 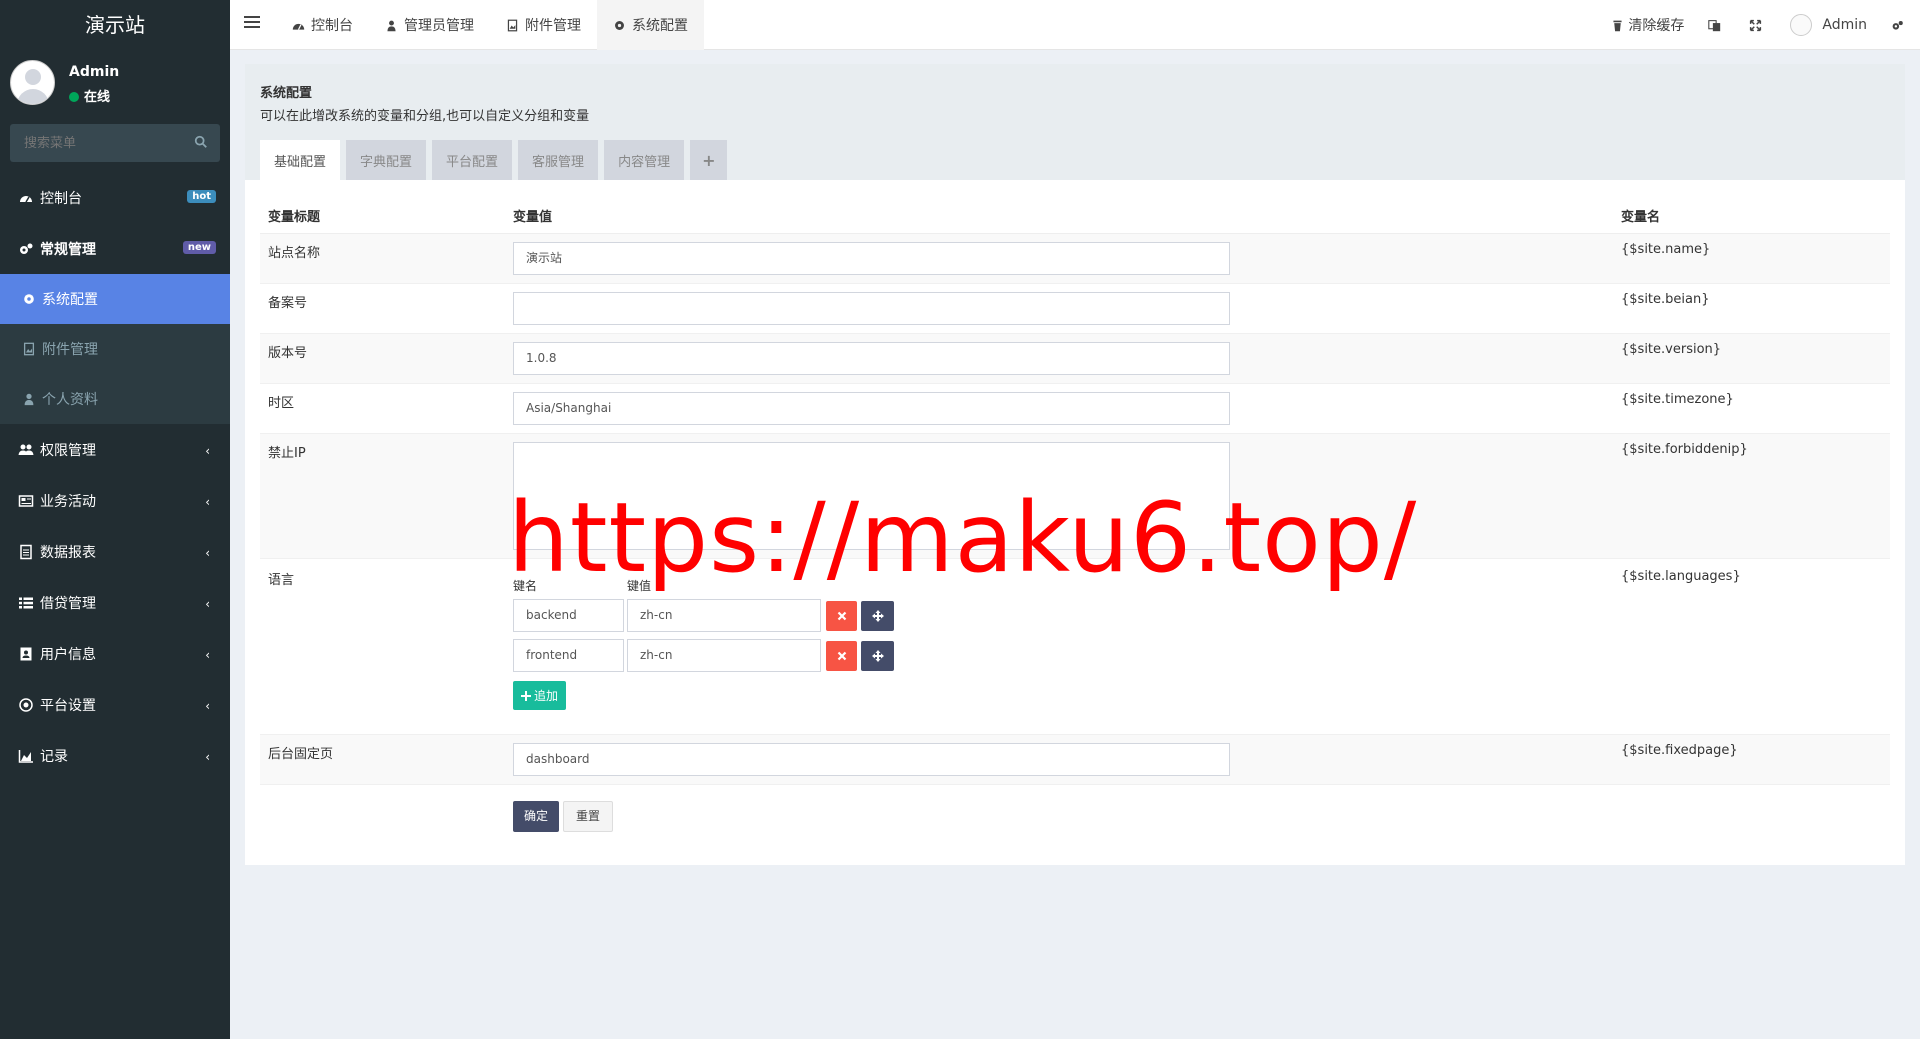 What do you see at coordinates (26, 602) in the screenshot?
I see `list-icon` at bounding box center [26, 602].